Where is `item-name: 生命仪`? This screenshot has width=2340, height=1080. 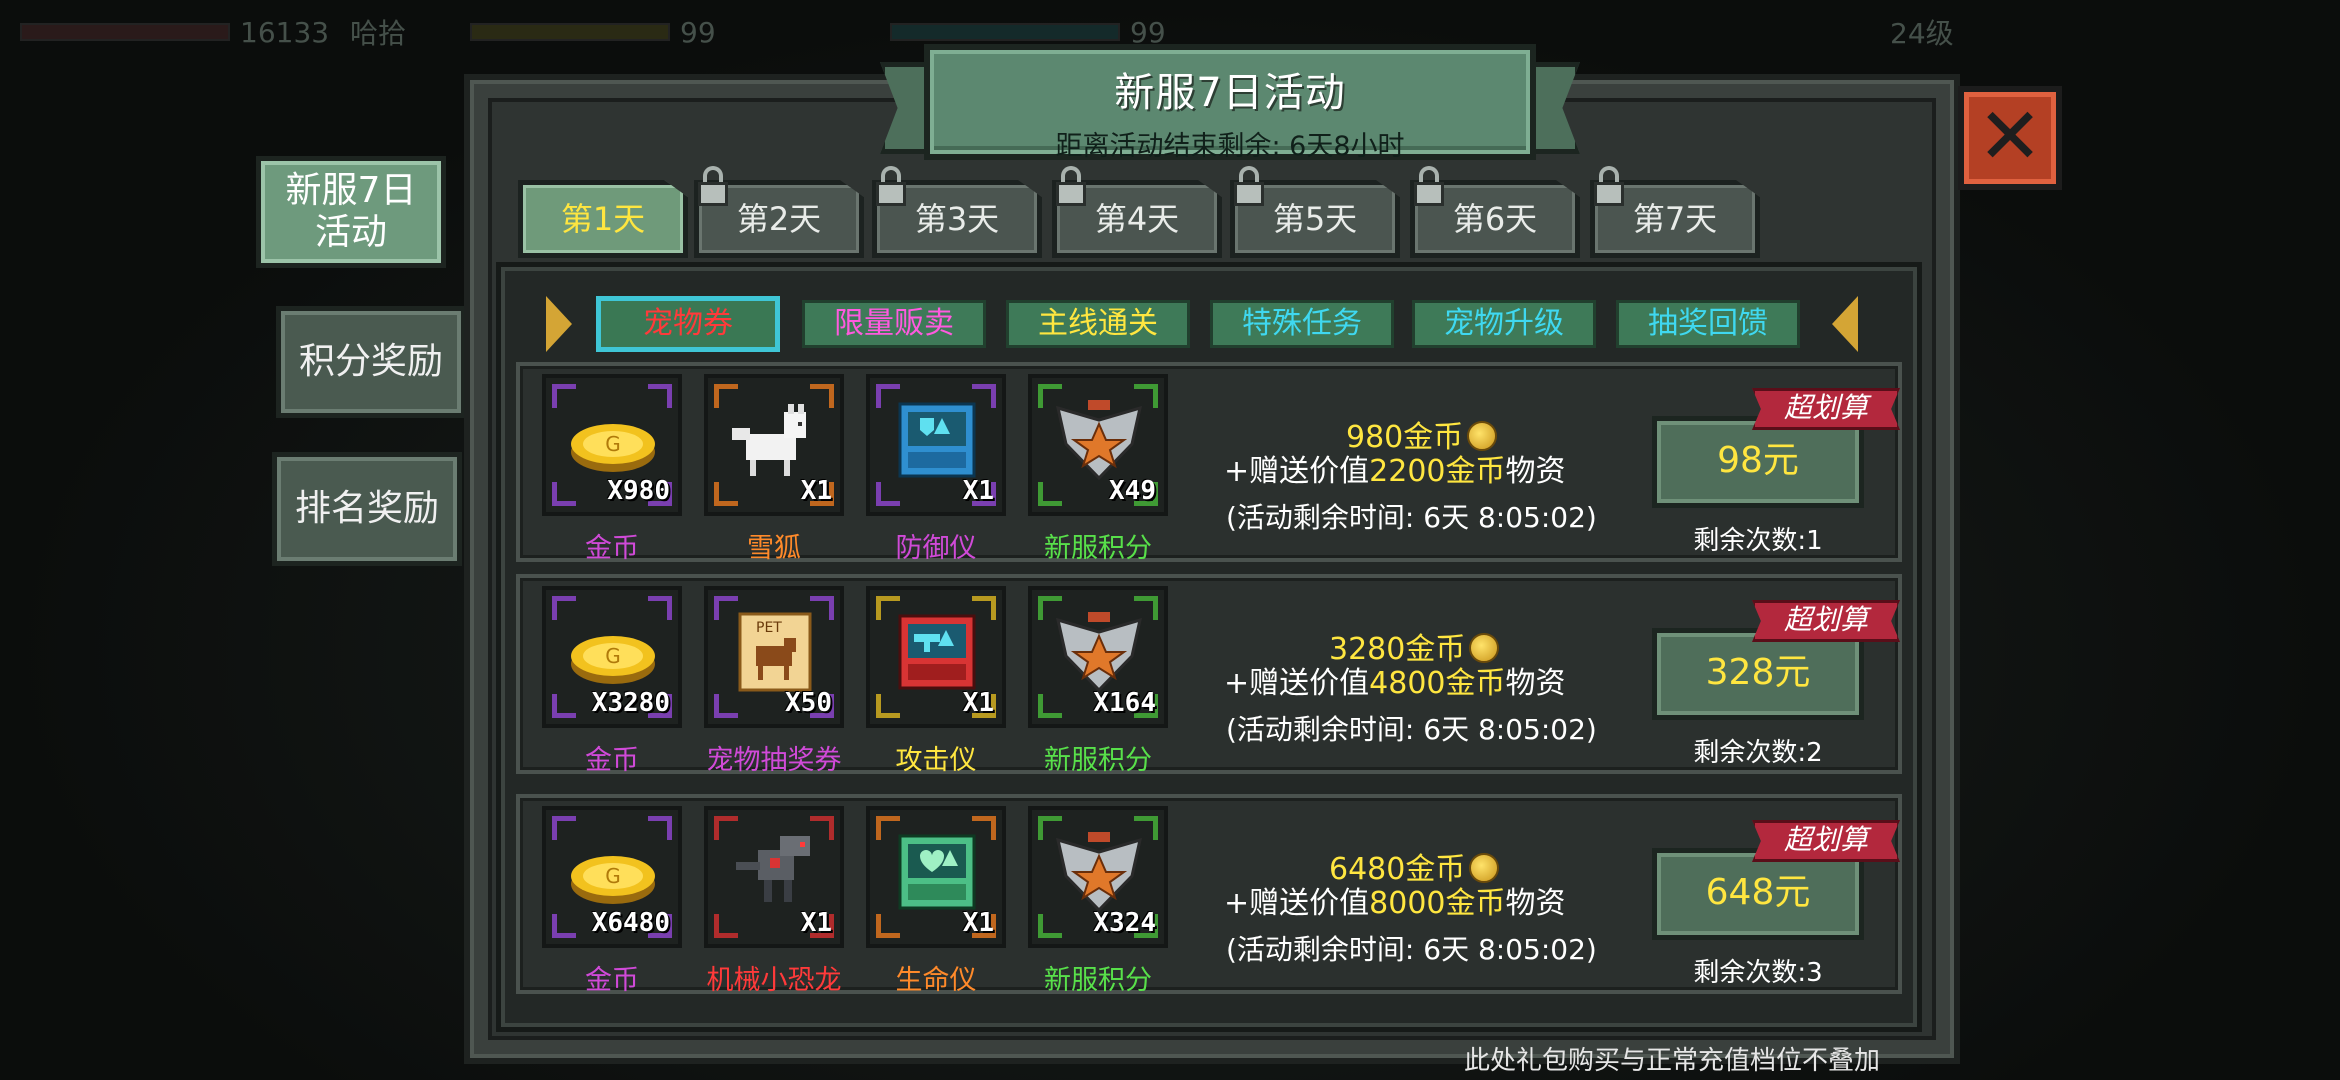 item-name: 生命仪 is located at coordinates (936, 980).